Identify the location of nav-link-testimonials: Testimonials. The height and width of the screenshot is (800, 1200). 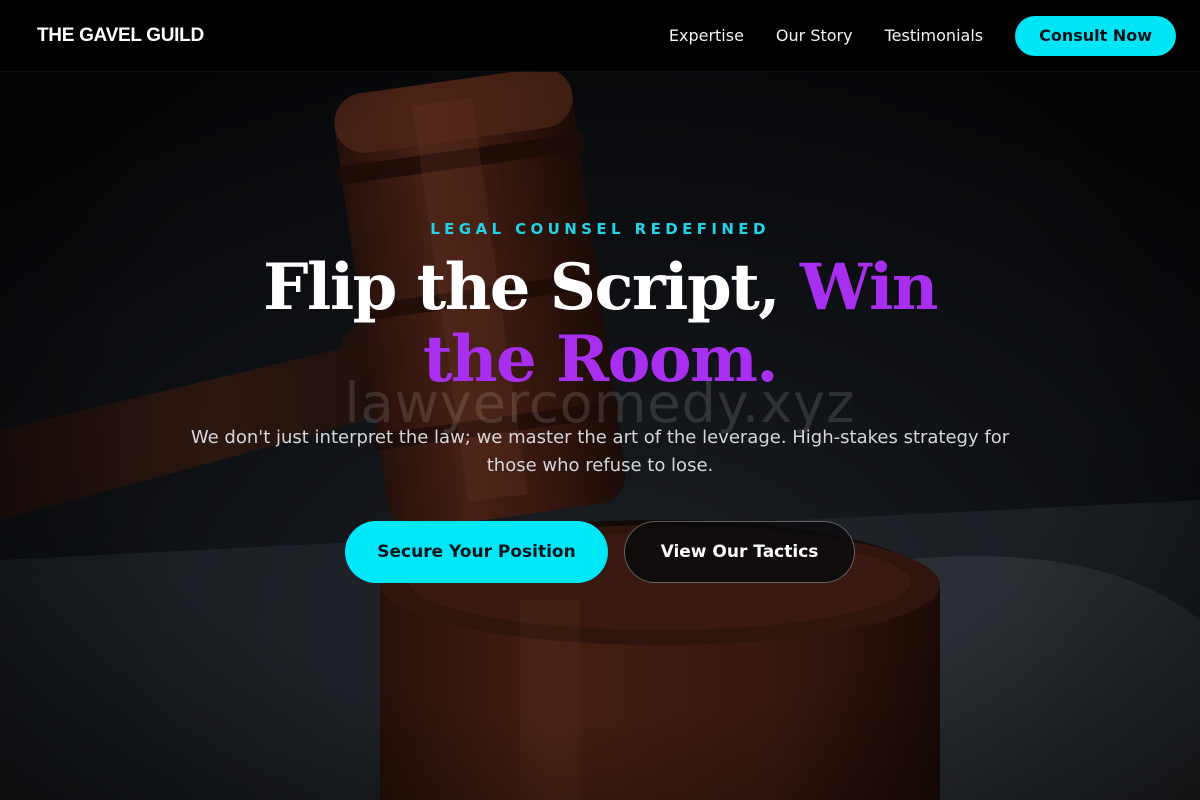
(934, 35).